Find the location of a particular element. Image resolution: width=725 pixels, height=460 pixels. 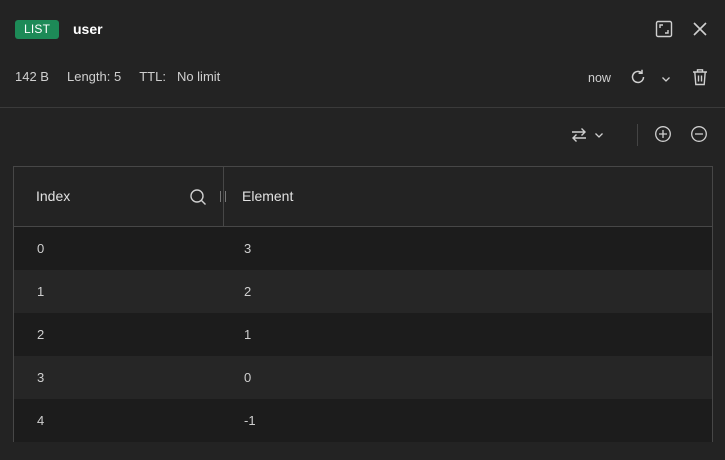

row-element: 0 is located at coordinates (247, 377).